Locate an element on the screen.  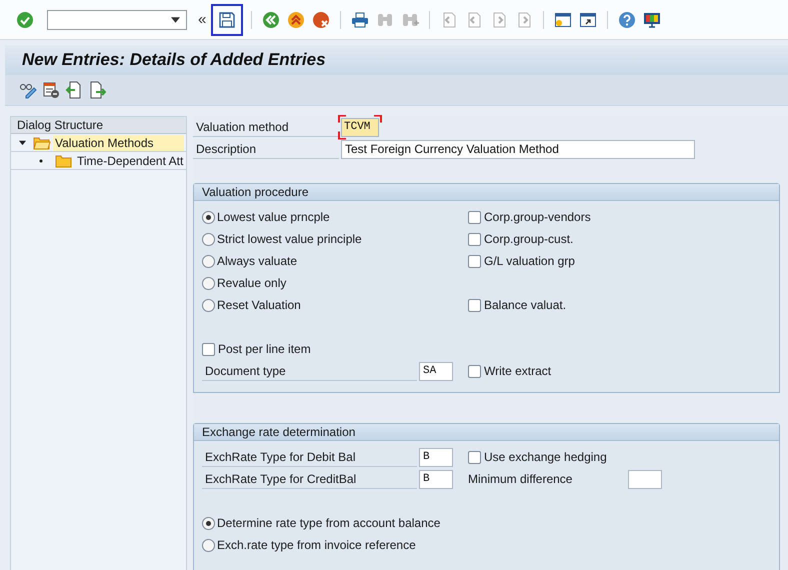
glasses-pencil-icon is located at coordinates (27, 90).